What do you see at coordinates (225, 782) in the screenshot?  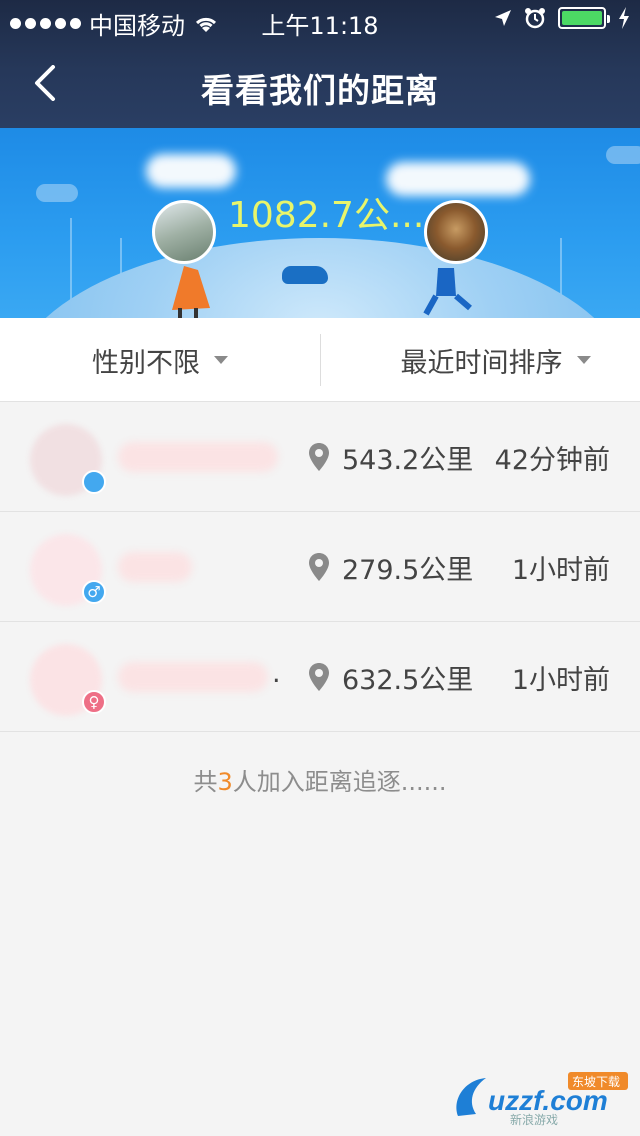 I see `participant-count: 3` at bounding box center [225, 782].